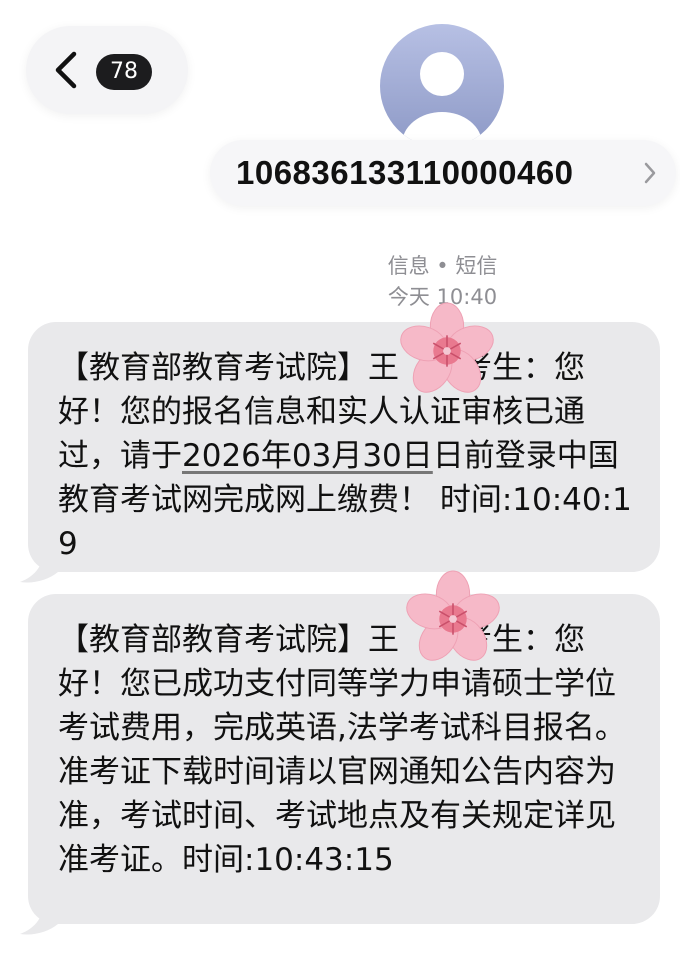  What do you see at coordinates (442, 266) in the screenshot?
I see `message-service-label: 信息 • 短信` at bounding box center [442, 266].